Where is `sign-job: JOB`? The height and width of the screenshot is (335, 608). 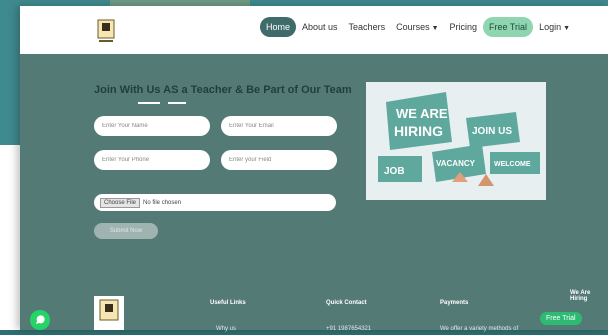
sign-job: JOB is located at coordinates (394, 171).